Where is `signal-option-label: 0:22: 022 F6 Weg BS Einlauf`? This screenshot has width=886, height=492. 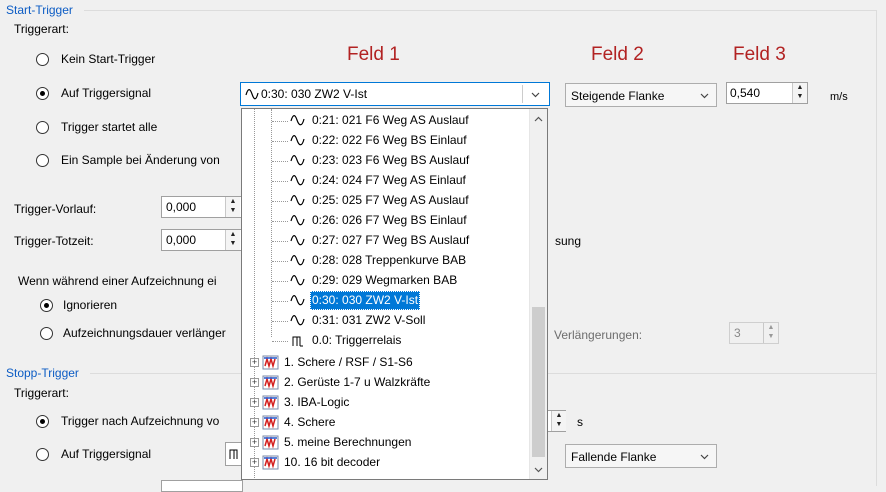
signal-option-label: 0:22: 022 F6 Weg BS Einlauf is located at coordinates (389, 140).